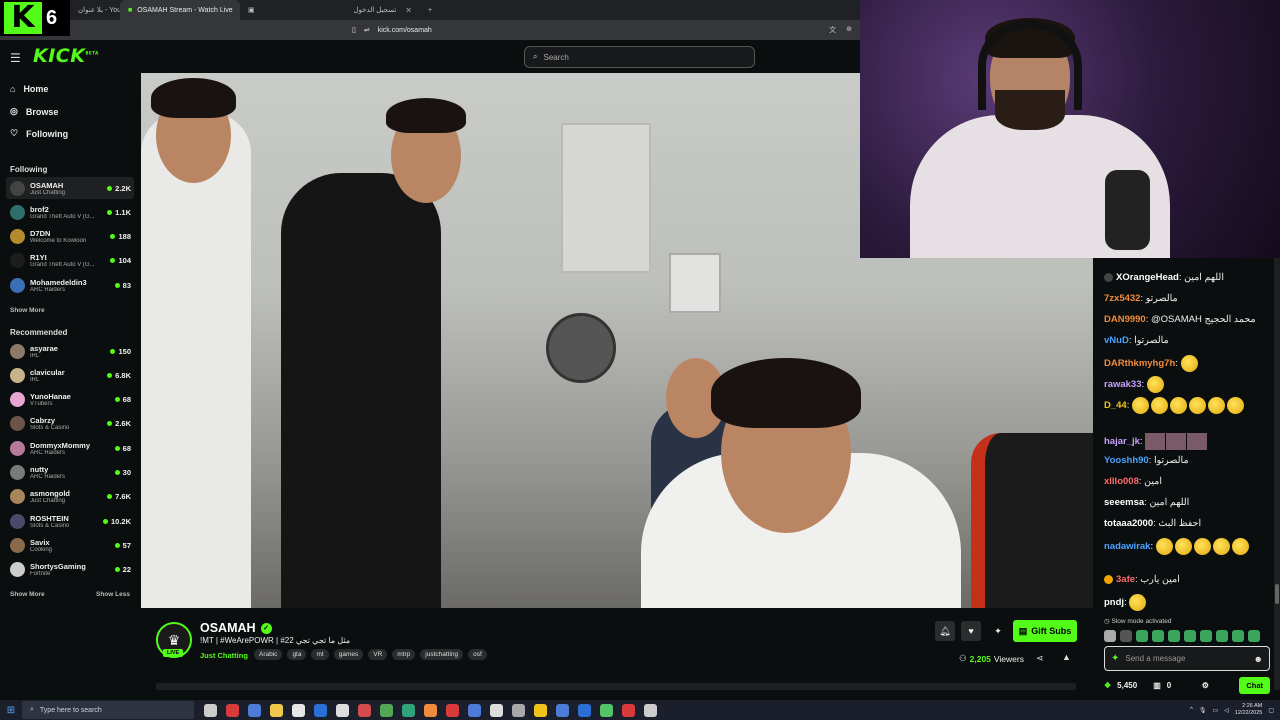 The image size is (1280, 720). I want to click on clip-button: ✦, so click(998, 631).